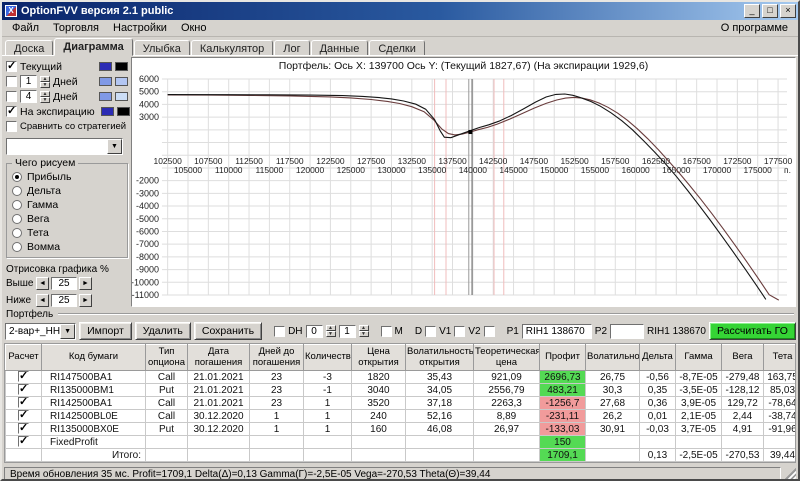 This screenshot has width=800, height=481. Describe the element at coordinates (105, 331) in the screenshot. I see `import-button: Импорт` at that location.